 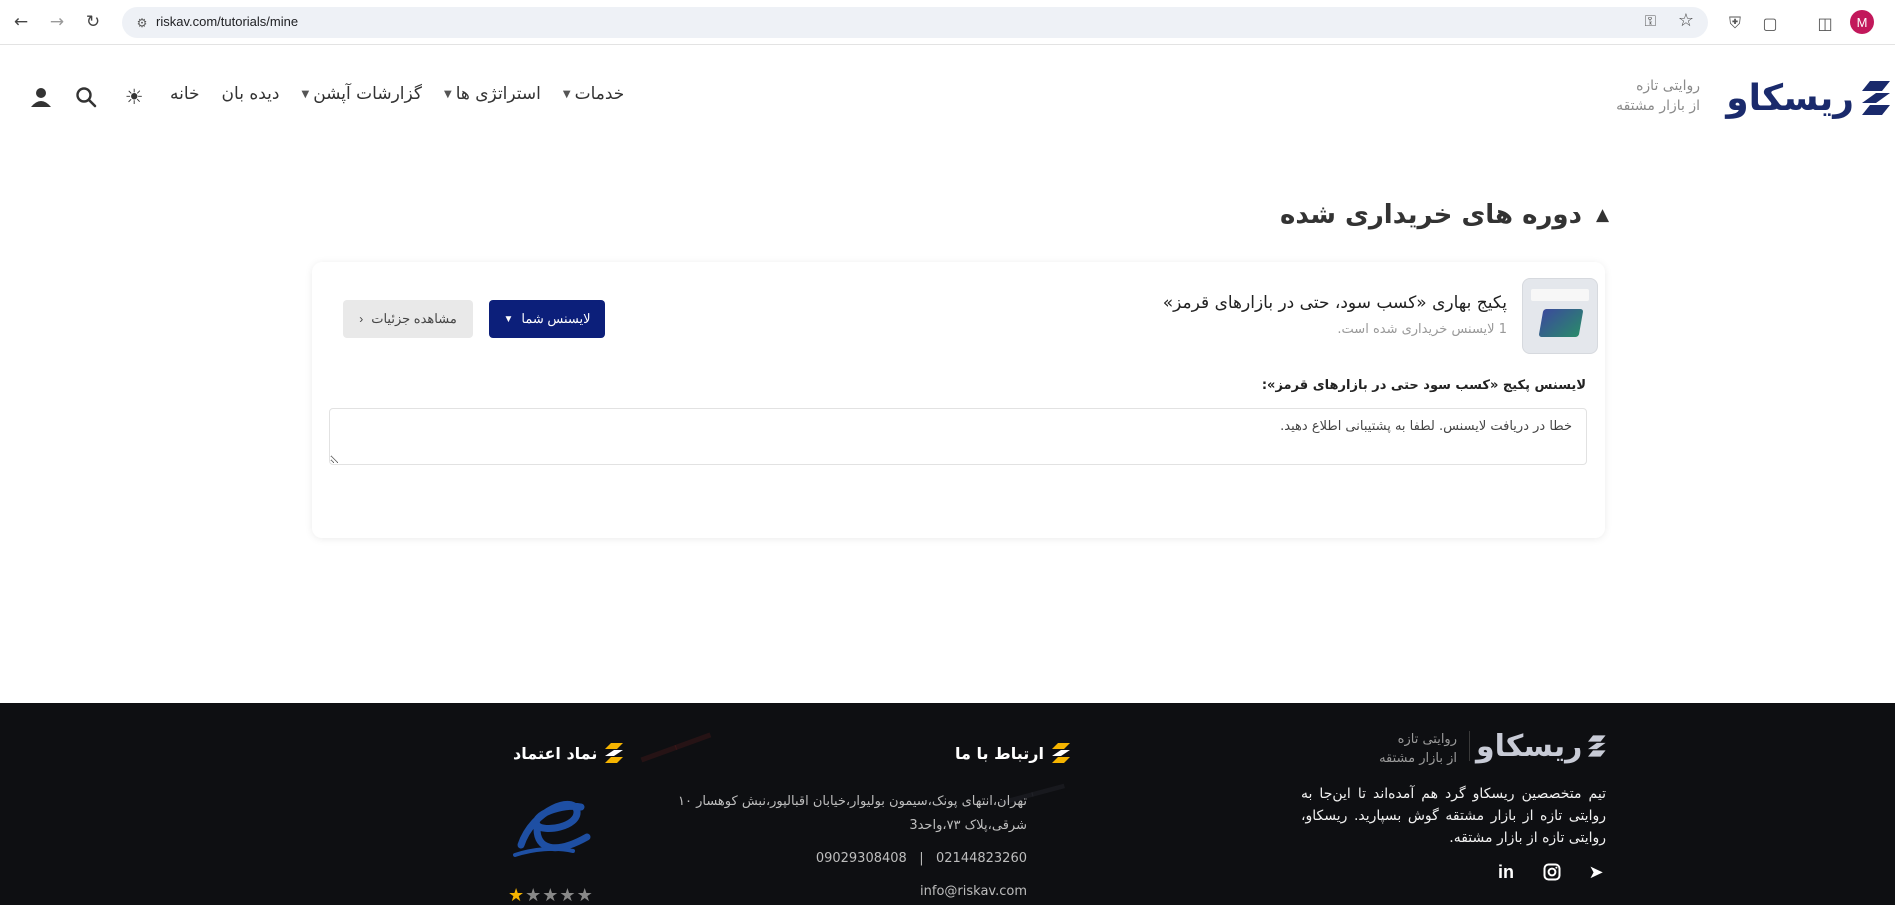 What do you see at coordinates (134, 97) in the screenshot?
I see `theme-toggle-icon: ☀` at bounding box center [134, 97].